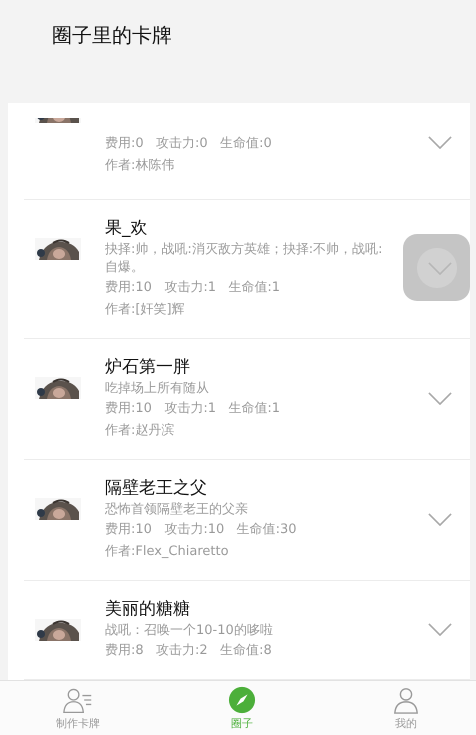 The height and width of the screenshot is (735, 476). Describe the element at coordinates (140, 431) in the screenshot. I see `card-author: 作者:赵丹滨` at that location.